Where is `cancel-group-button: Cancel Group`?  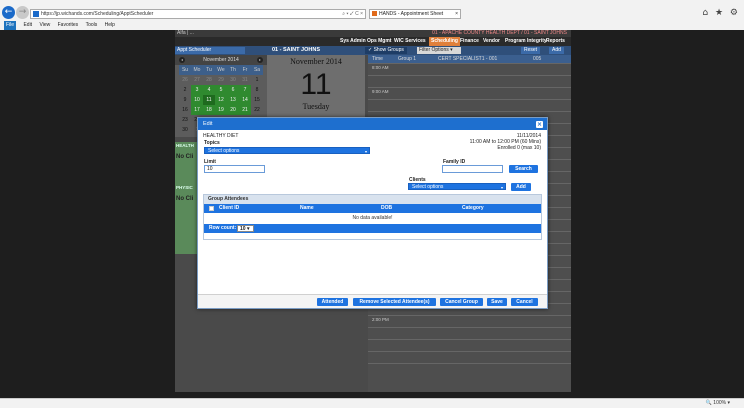
cancel-group-button: Cancel Group is located at coordinates (461, 302).